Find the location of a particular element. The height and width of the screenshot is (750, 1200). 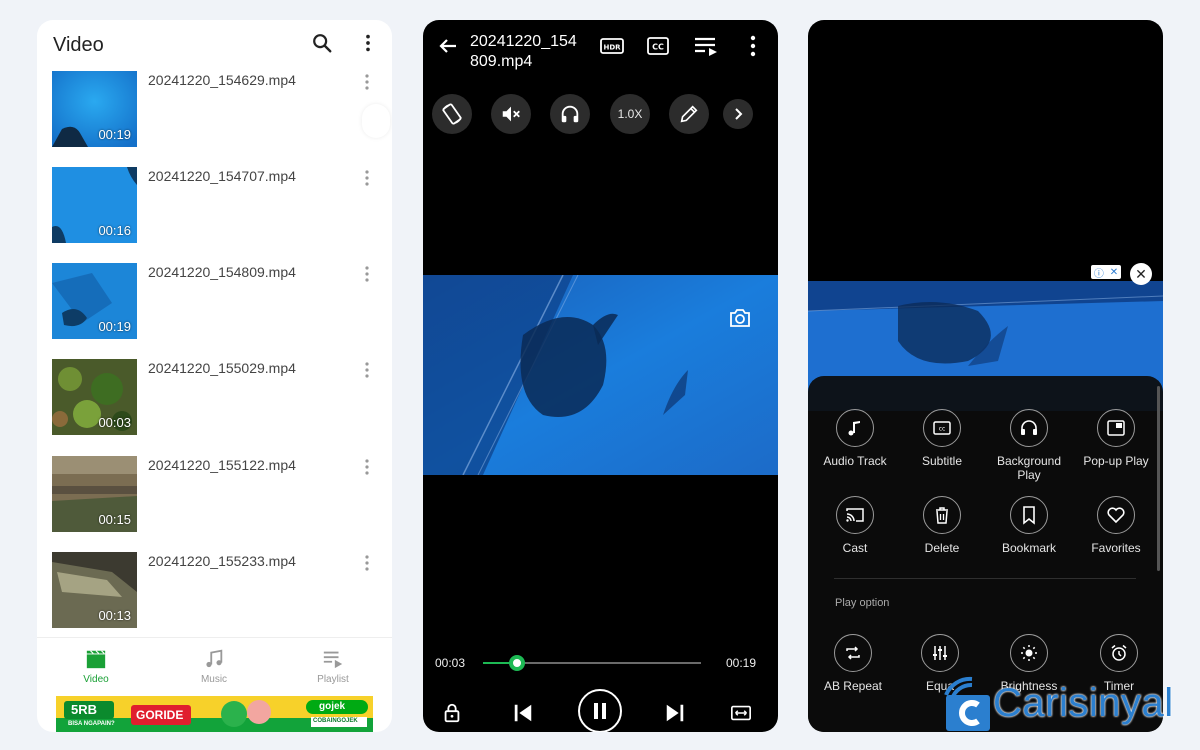

previous-icon is located at coordinates (523, 713).